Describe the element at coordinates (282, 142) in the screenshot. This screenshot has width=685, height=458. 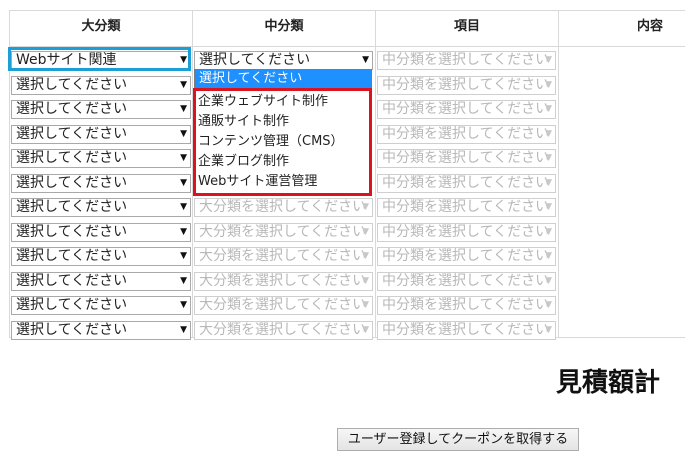
I see `options-highlight-box` at that location.